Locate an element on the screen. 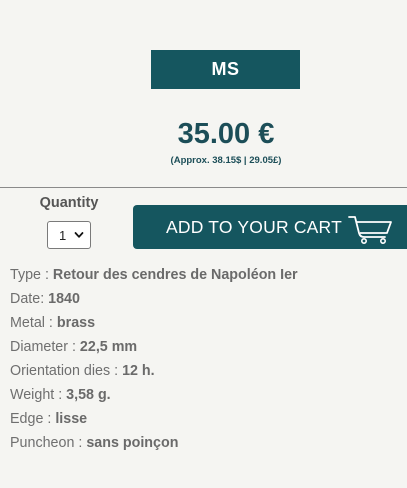 Image resolution: width=407 pixels, height=488 pixels. spec-date: Date: 1840 is located at coordinates (207, 302).